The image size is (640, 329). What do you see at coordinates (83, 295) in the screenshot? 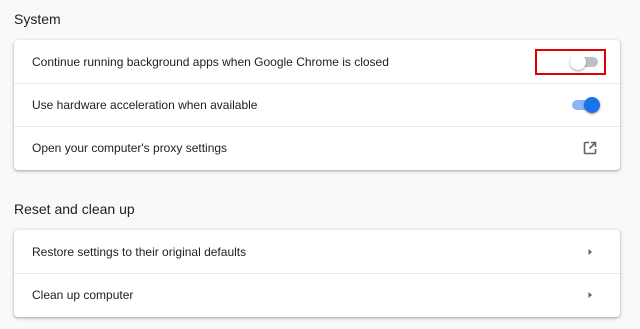
I see `clean-up-label: Clean up computer` at bounding box center [83, 295].